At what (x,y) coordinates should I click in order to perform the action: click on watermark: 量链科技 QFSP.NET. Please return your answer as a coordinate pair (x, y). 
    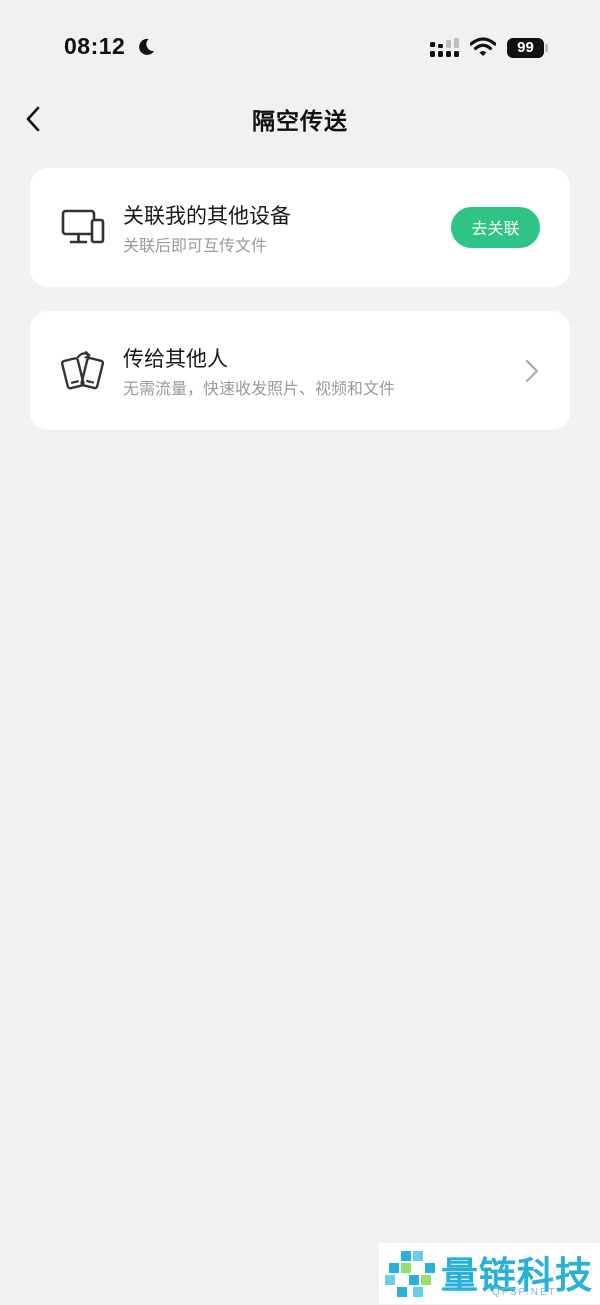
    Looking at the image, I should click on (489, 1273).